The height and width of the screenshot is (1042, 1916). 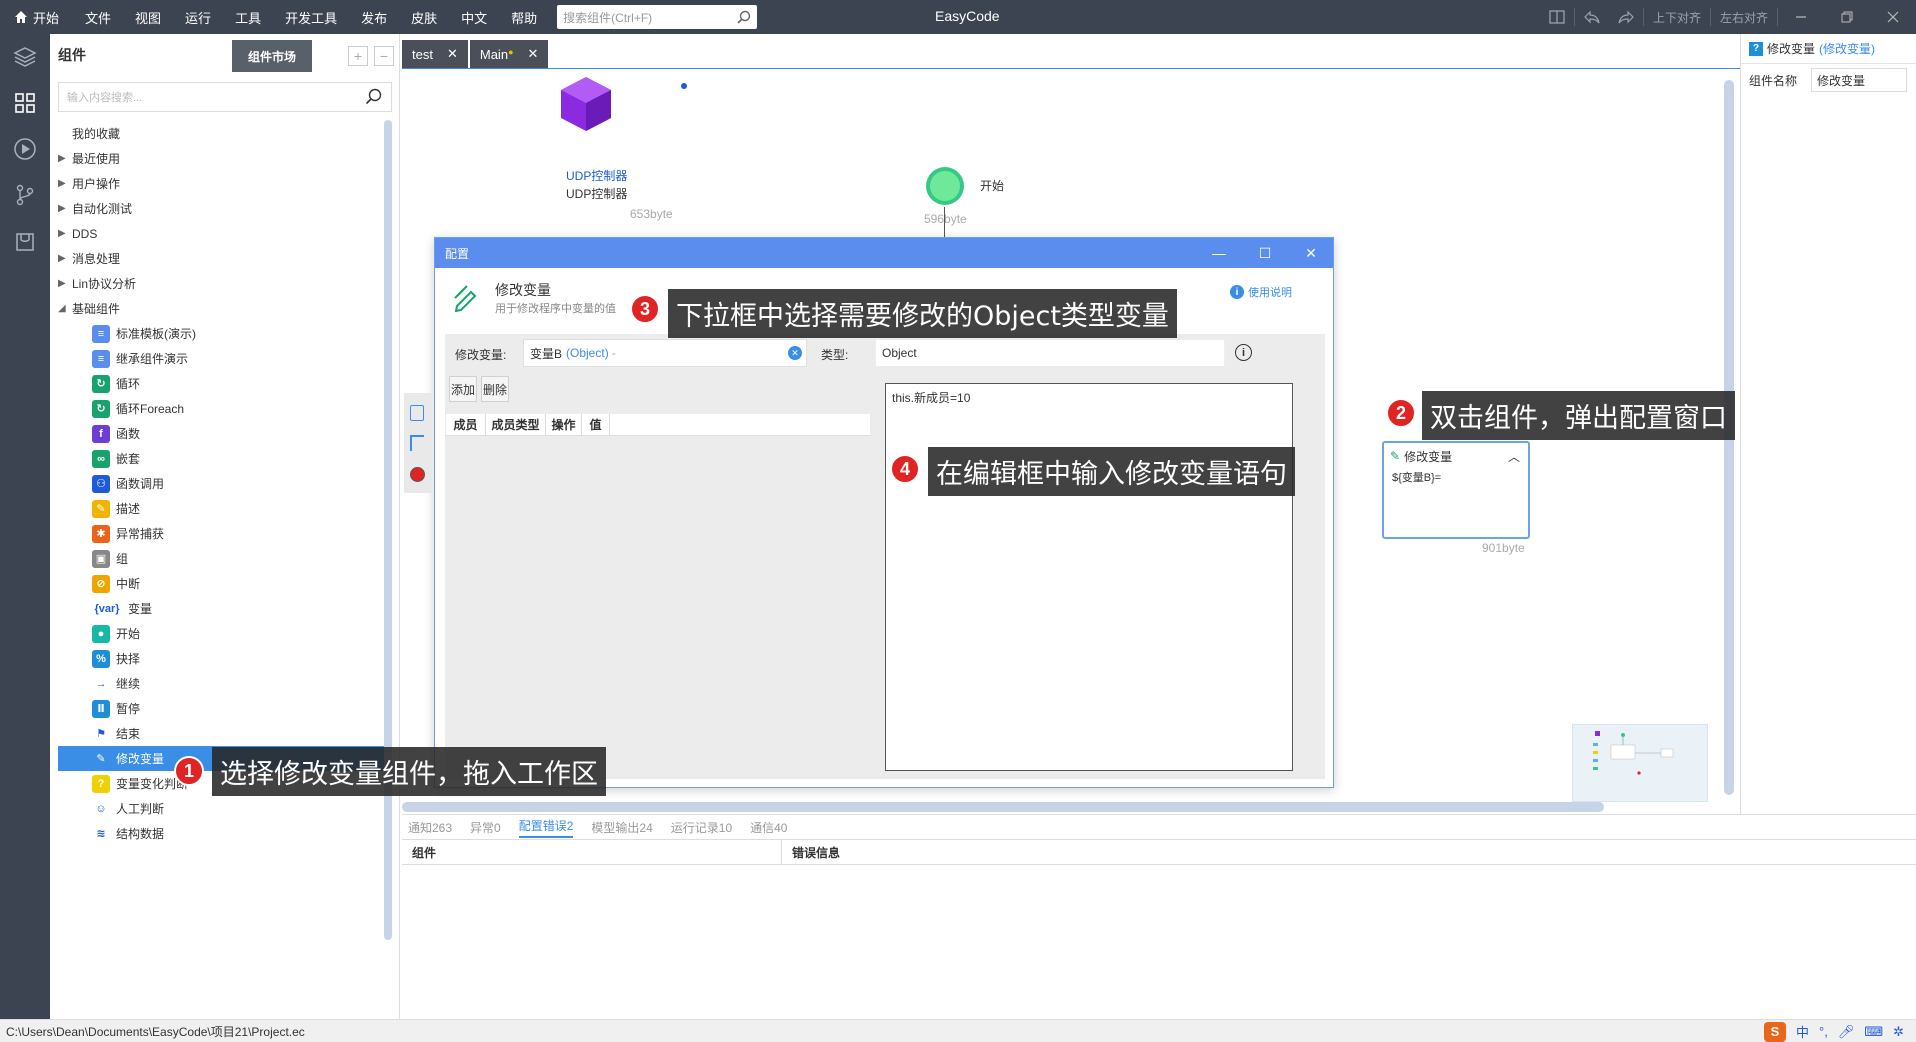 I want to click on align-horizontal-button: 左右对齐, so click(x=1744, y=17).